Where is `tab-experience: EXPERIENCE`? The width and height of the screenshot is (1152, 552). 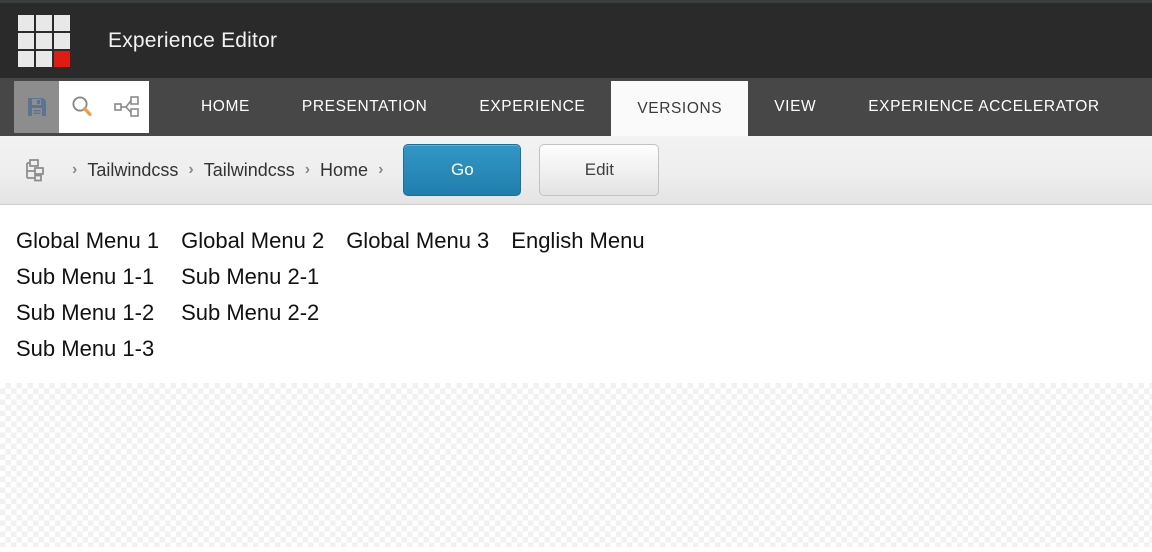 tab-experience: EXPERIENCE is located at coordinates (532, 107).